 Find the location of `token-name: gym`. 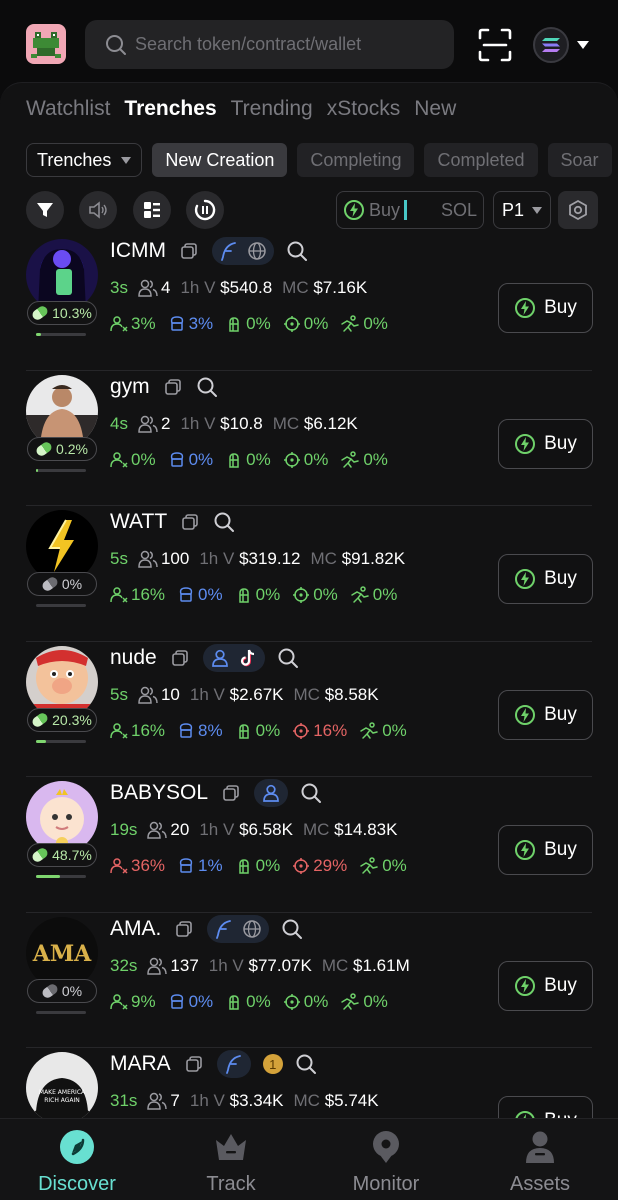

token-name: gym is located at coordinates (130, 387).